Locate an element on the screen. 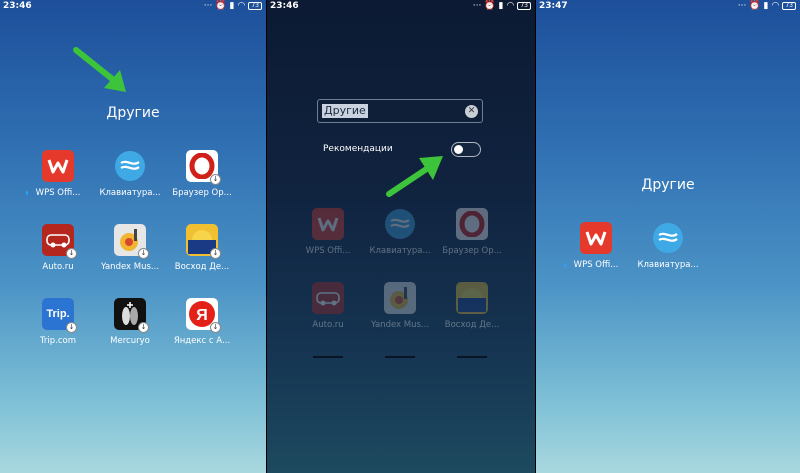 The image size is (800, 473). clear-input-icon: ✕ is located at coordinates (471, 111).